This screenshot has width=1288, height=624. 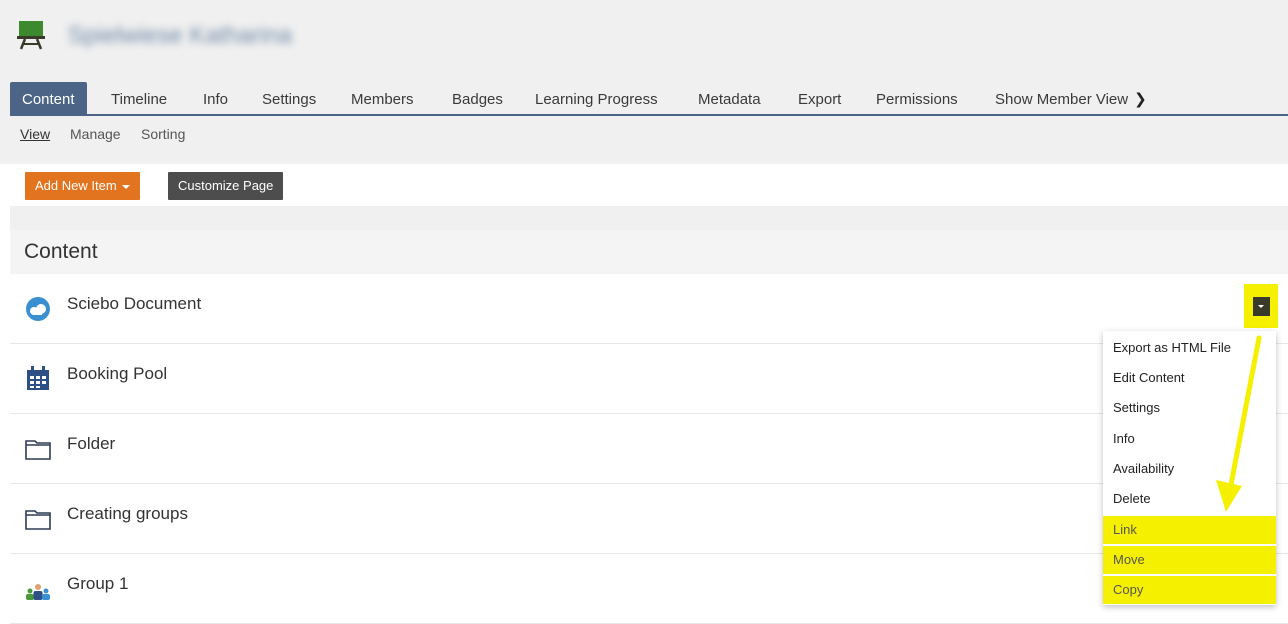 I want to click on menu-item-info: Info, so click(x=1189, y=439).